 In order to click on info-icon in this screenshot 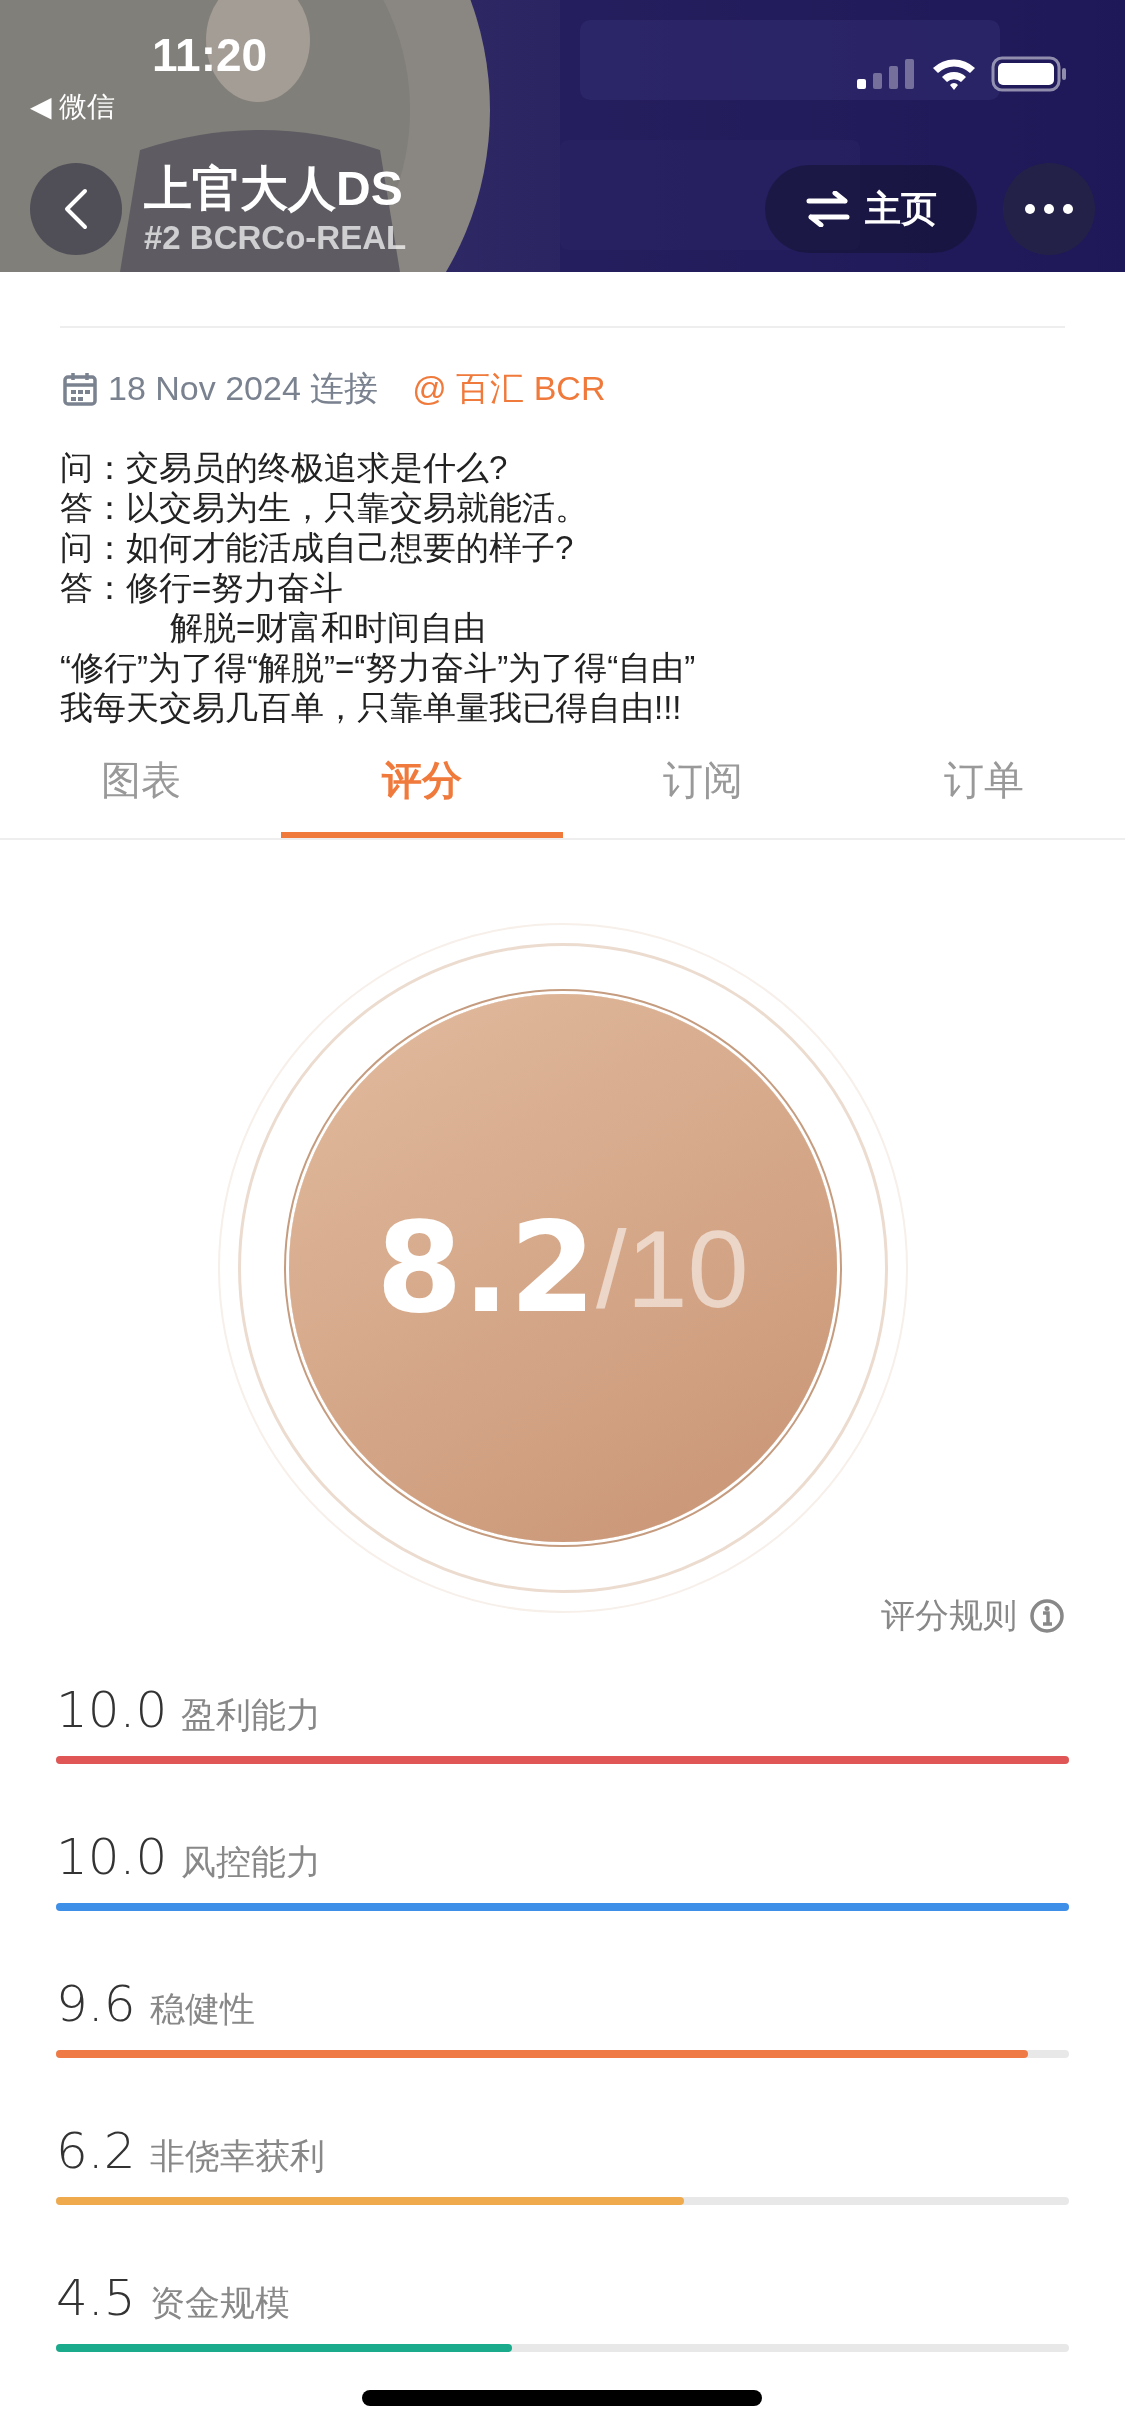, I will do `click(1047, 1616)`.